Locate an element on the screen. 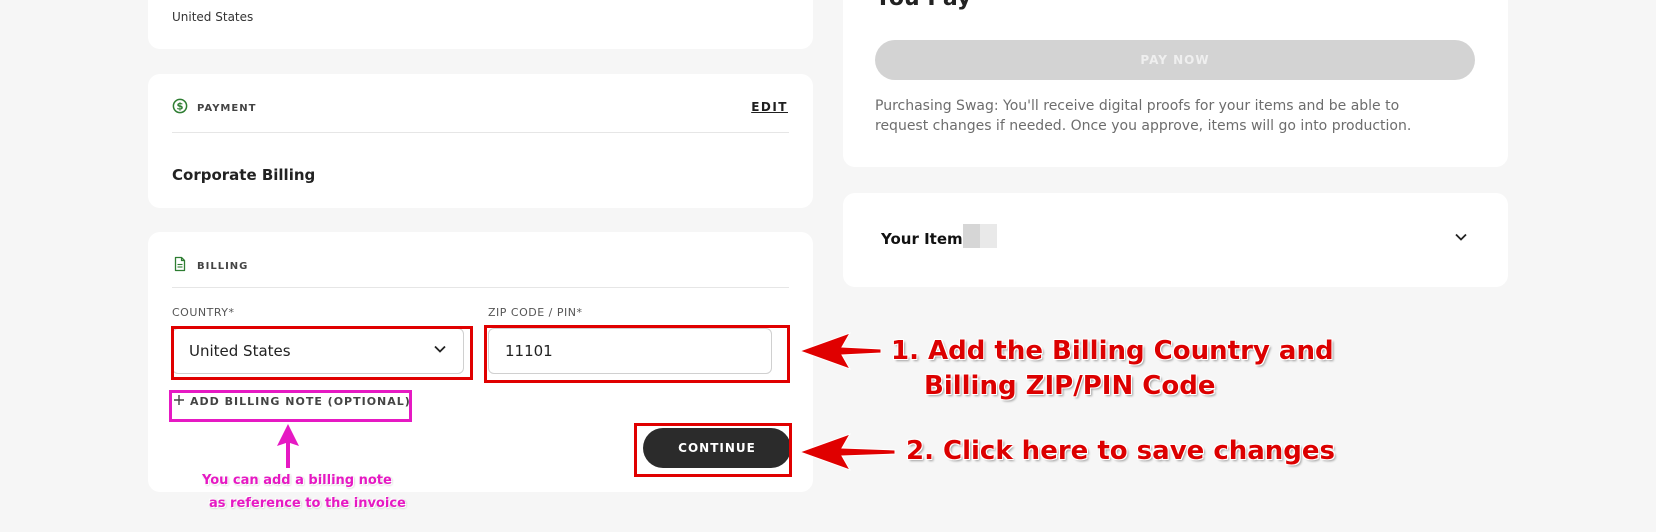 This screenshot has height=532, width=1656. annotation-step1-line1: 1. Add the Billing Country and is located at coordinates (1112, 351).